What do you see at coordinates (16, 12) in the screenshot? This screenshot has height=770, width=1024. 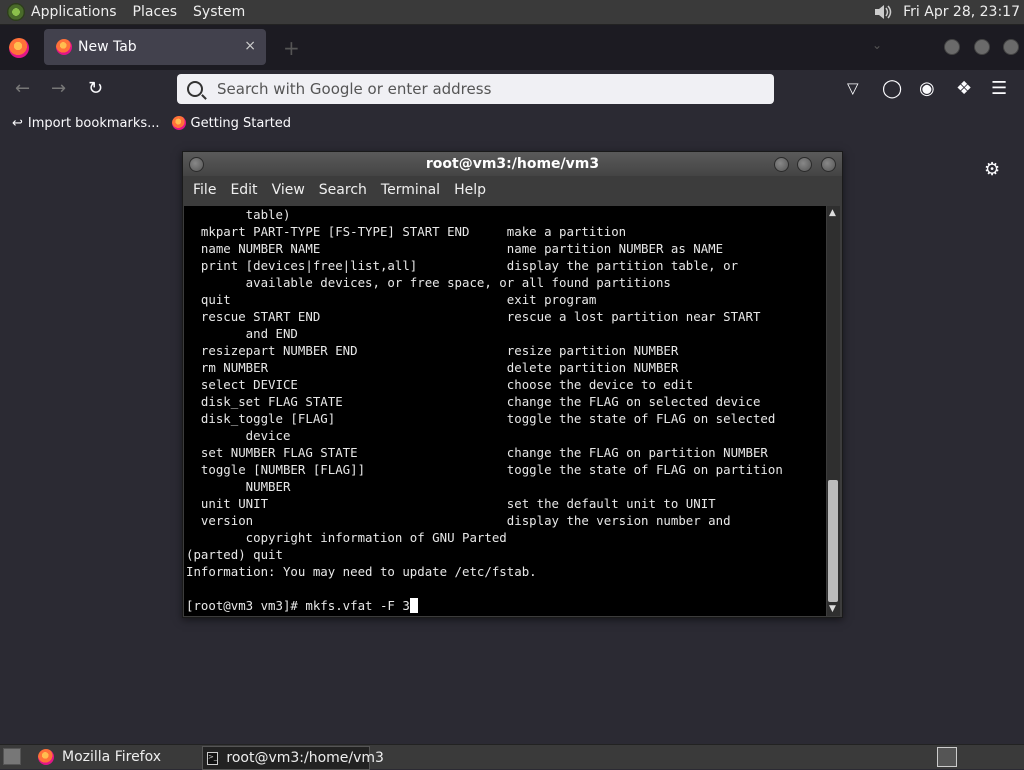 I see `distro-logo-icon` at bounding box center [16, 12].